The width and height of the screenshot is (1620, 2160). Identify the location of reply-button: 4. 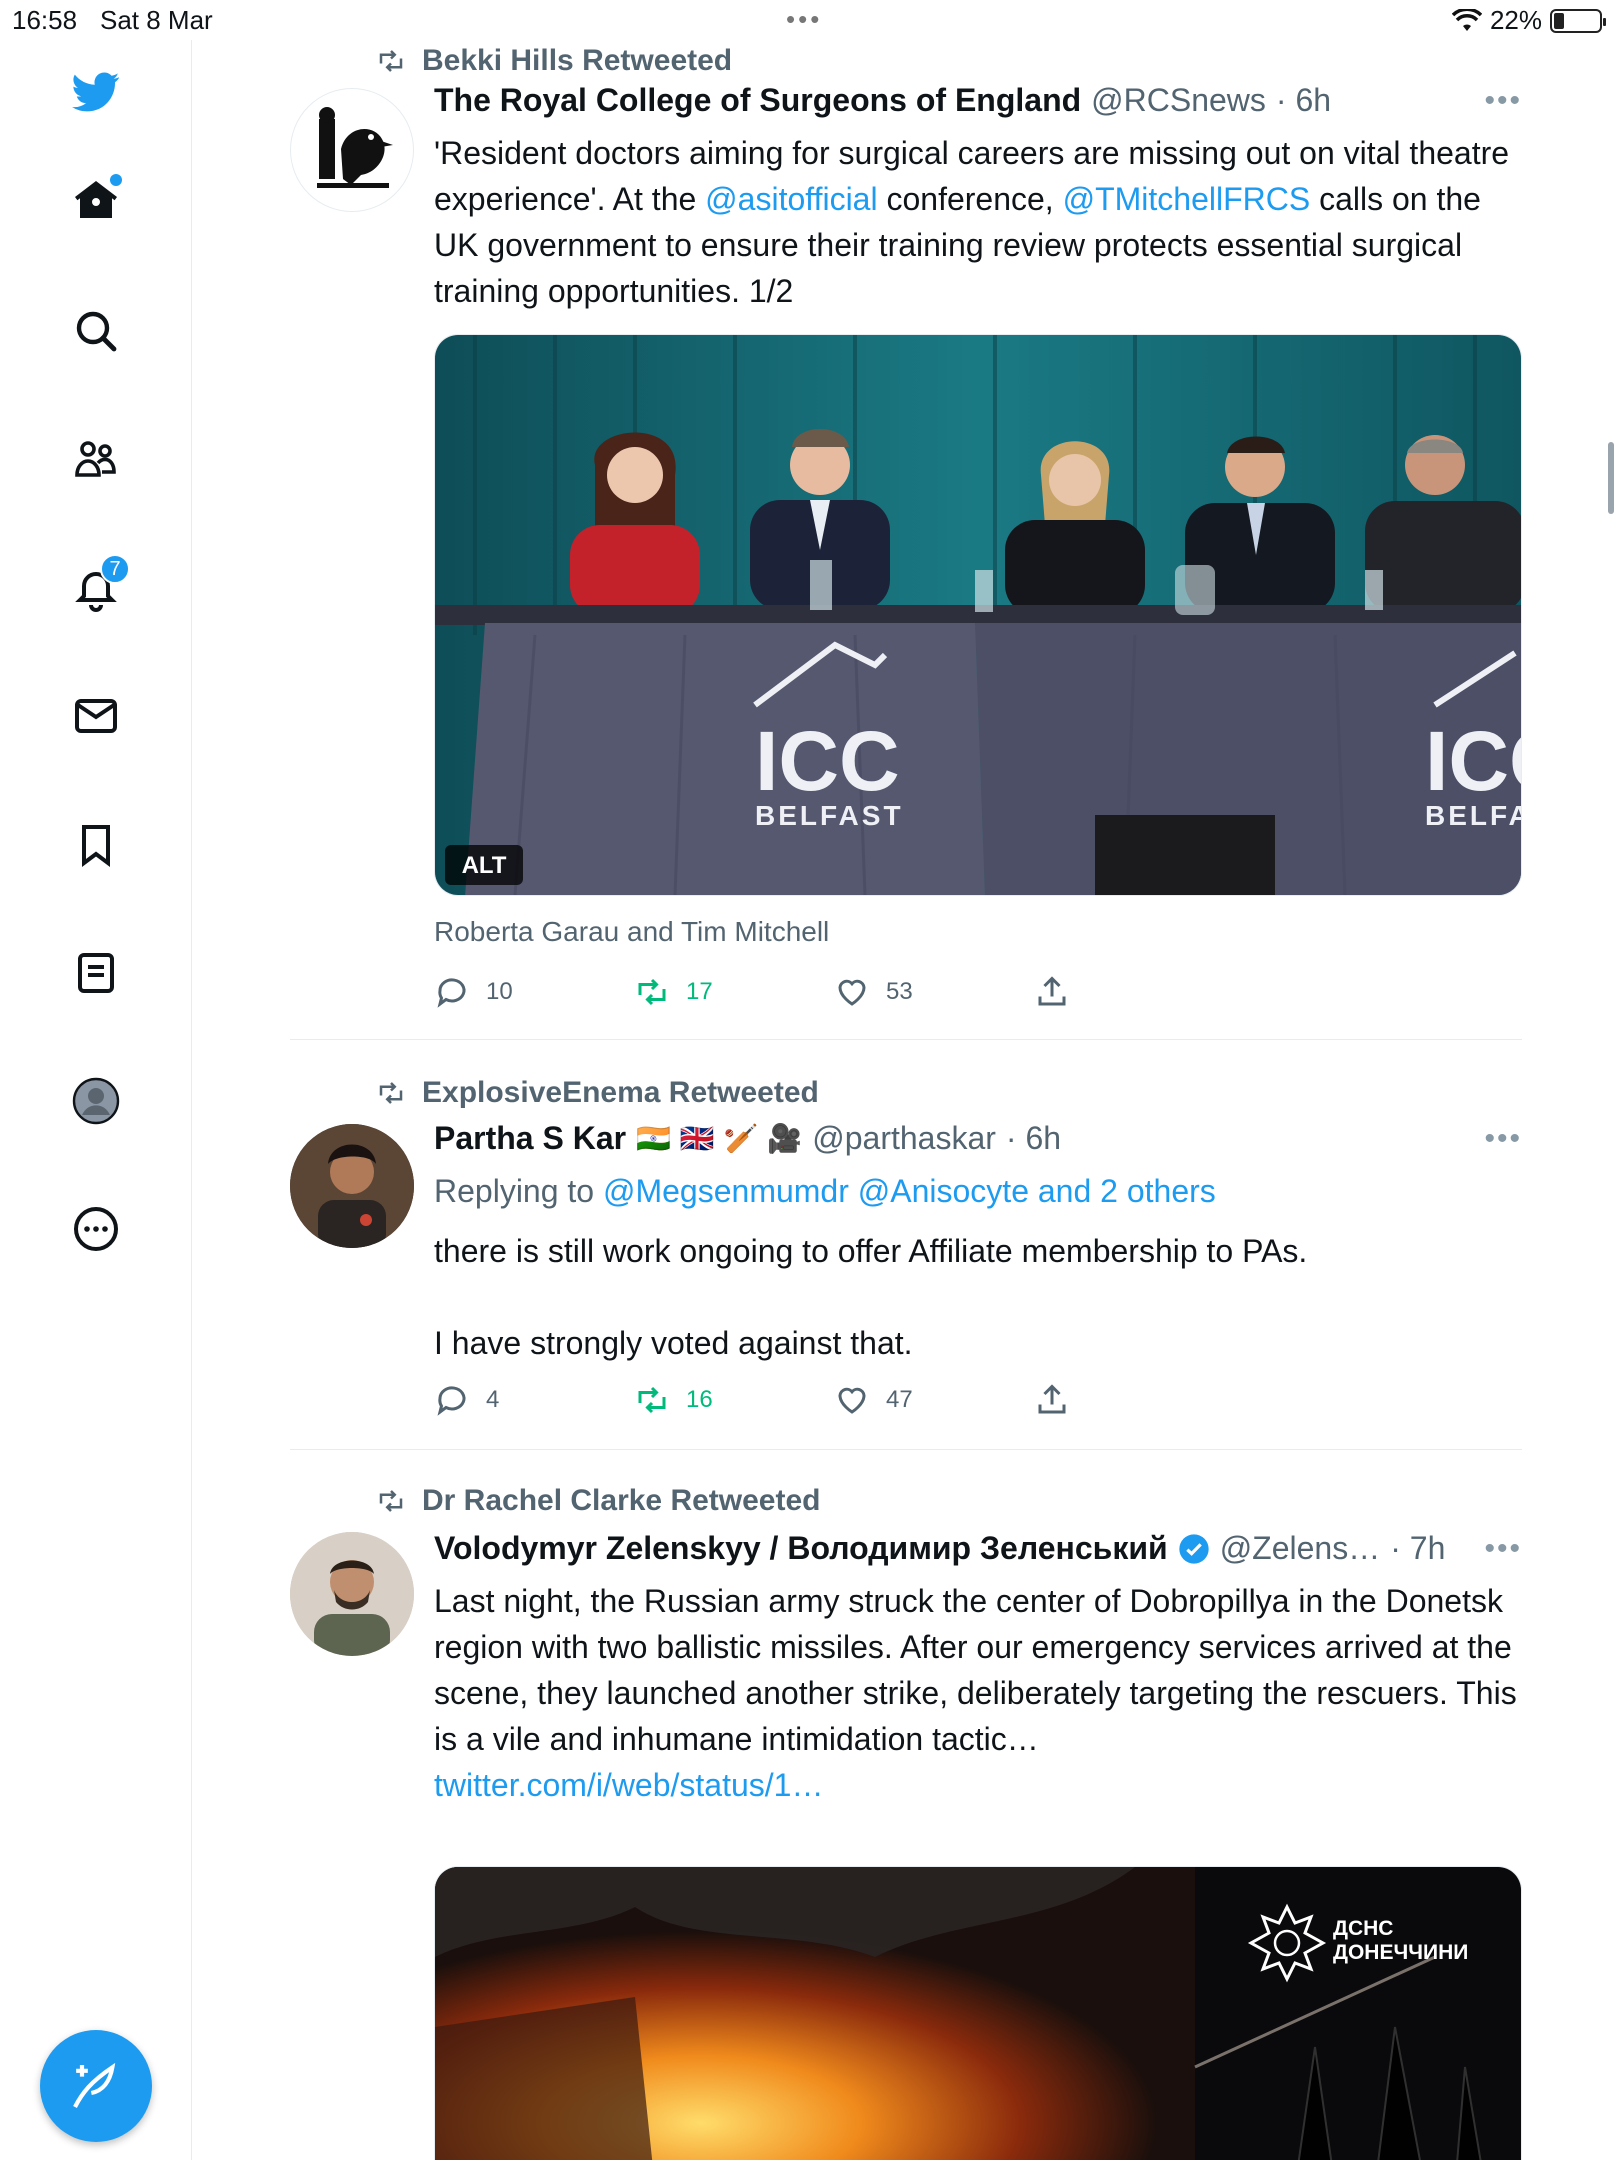
(466, 1400).